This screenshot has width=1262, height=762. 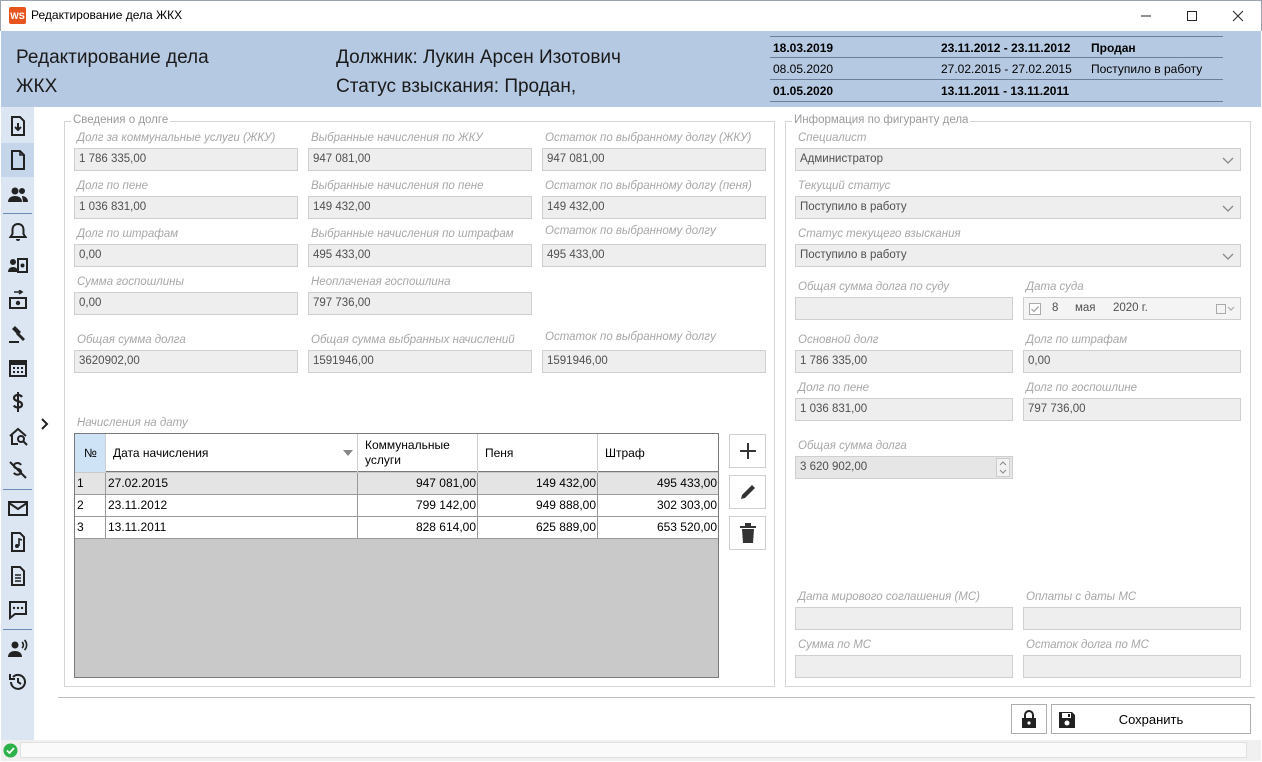 What do you see at coordinates (631, 15) in the screenshot?
I see `title-bar` at bounding box center [631, 15].